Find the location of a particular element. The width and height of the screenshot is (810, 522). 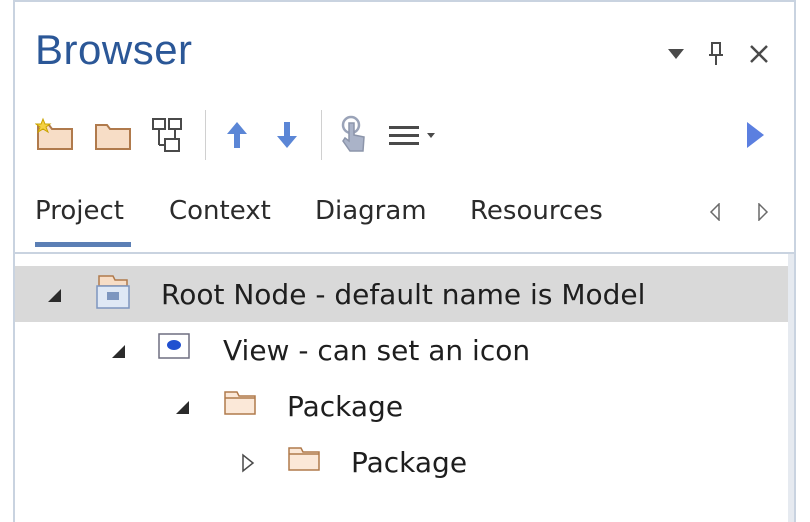

menu-button is located at coordinates (415, 135).